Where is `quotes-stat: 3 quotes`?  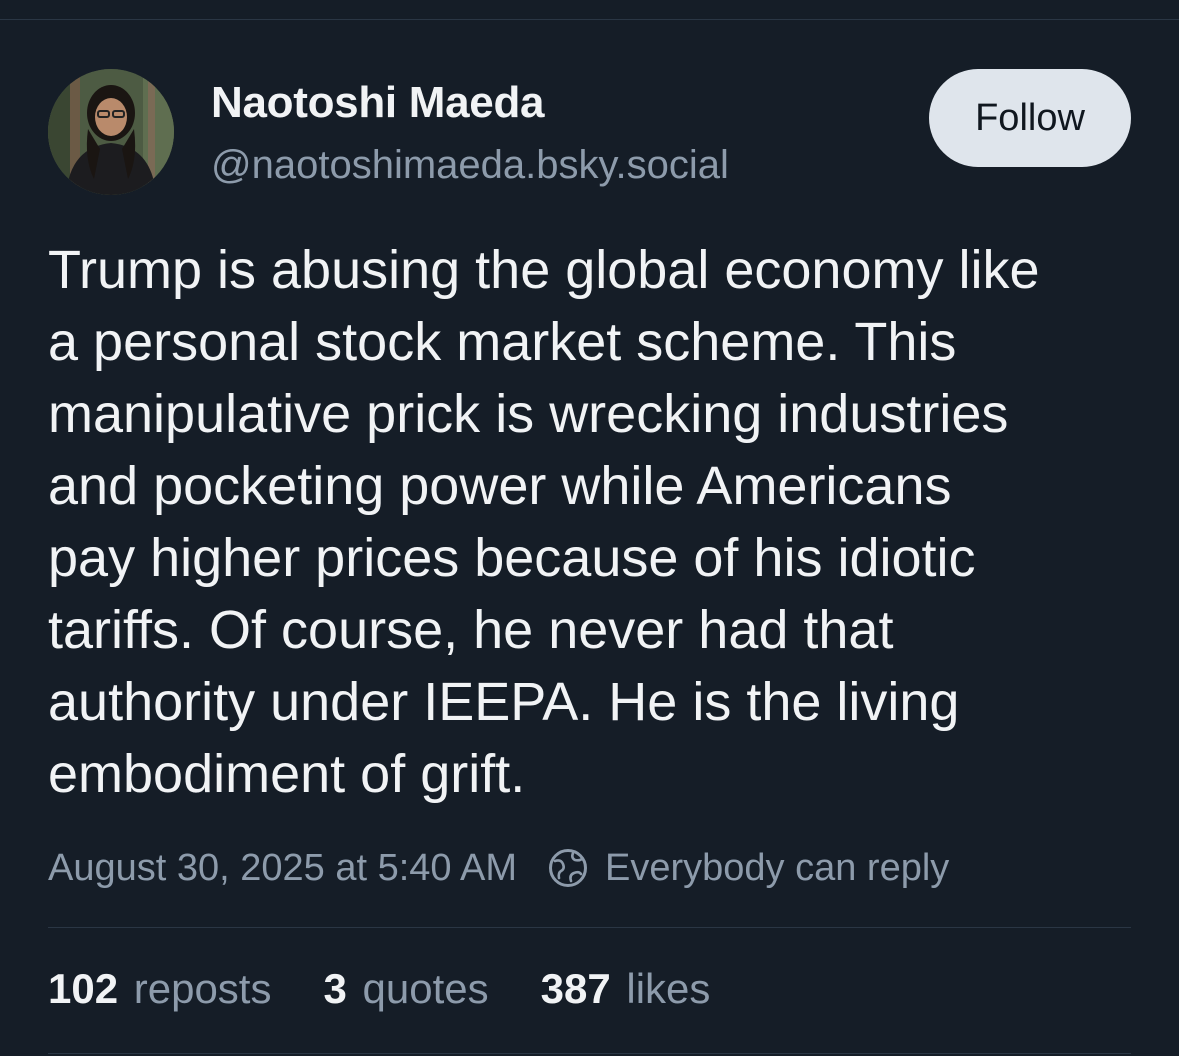 quotes-stat: 3 quotes is located at coordinates (405, 989).